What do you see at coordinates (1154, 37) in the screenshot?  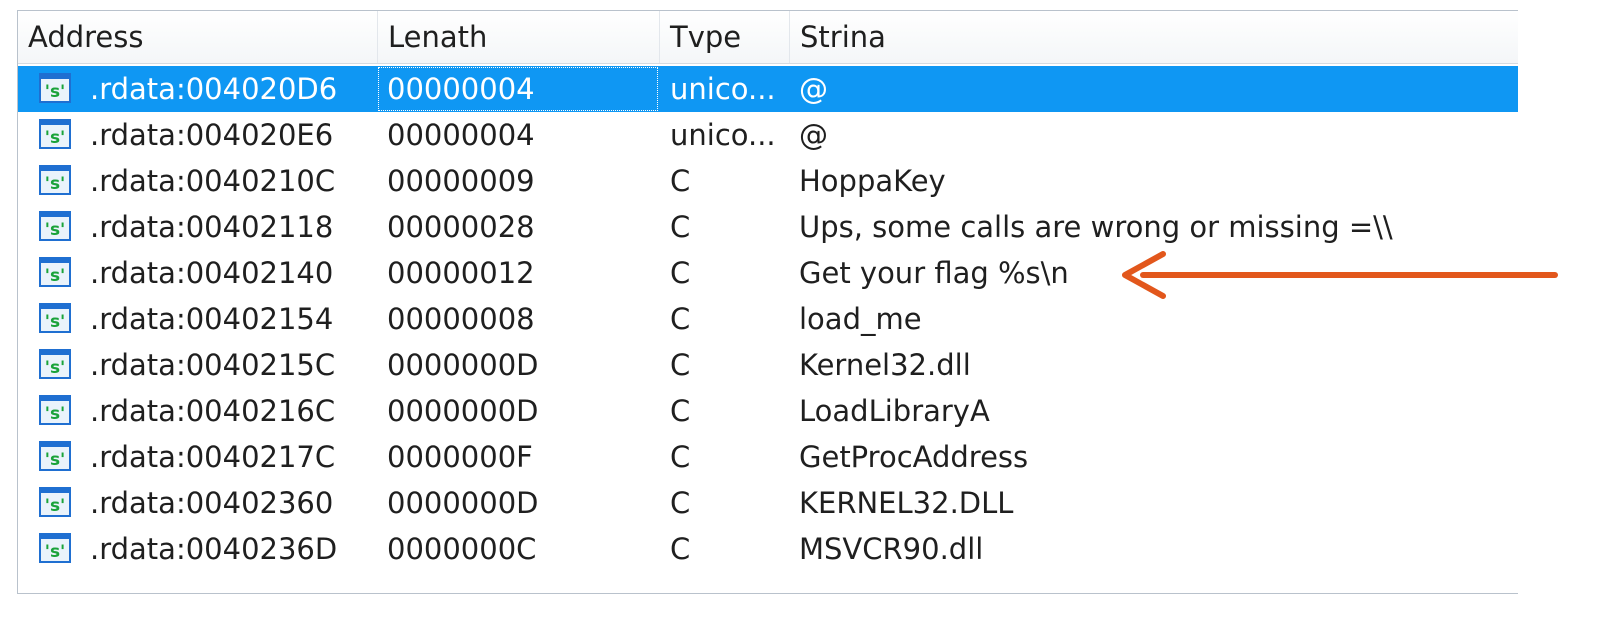 I see `column-header-string: Strina` at bounding box center [1154, 37].